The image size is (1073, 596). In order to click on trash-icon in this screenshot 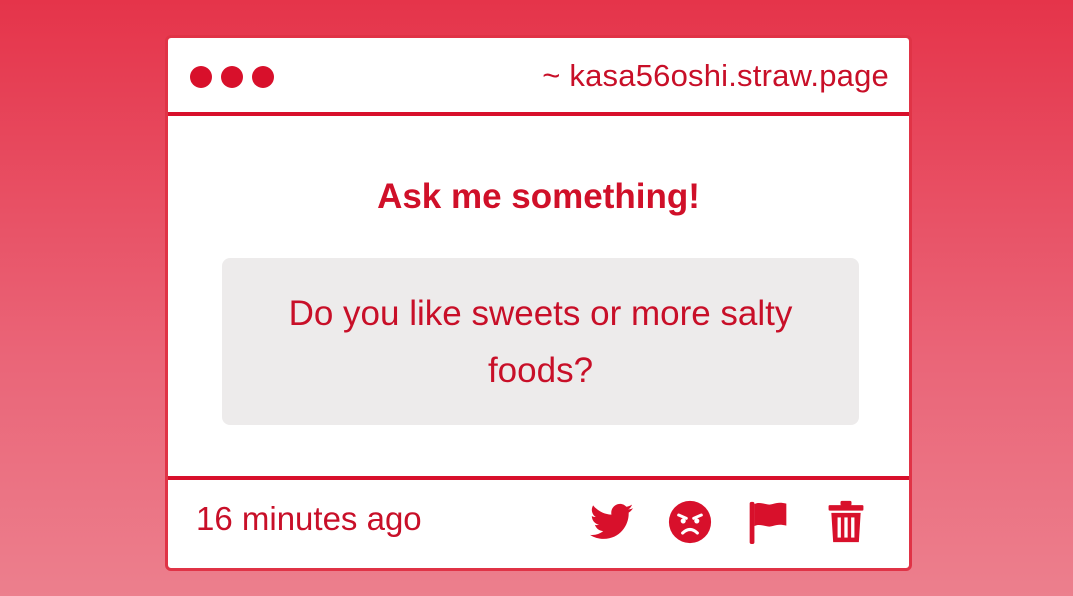, I will do `click(846, 521)`.